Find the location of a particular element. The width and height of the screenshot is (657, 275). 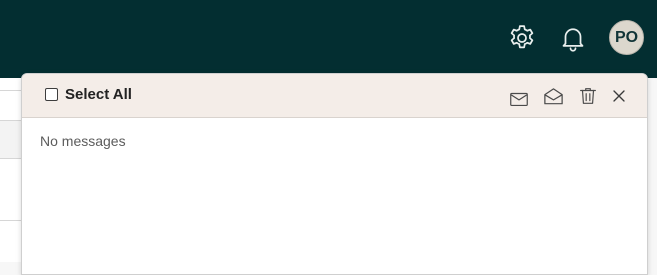

delete-icon is located at coordinates (588, 96).